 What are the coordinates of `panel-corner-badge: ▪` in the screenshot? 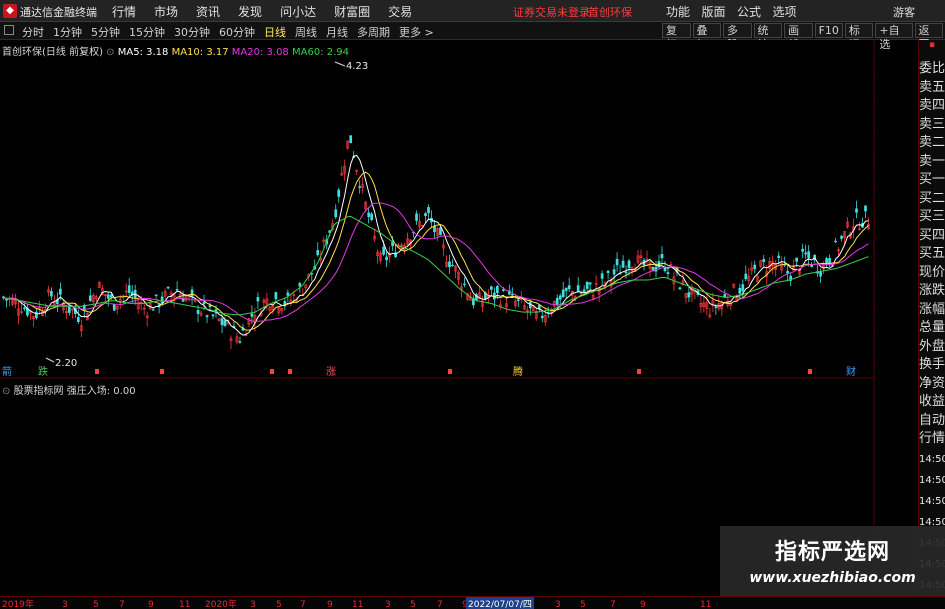 It's located at (932, 45).